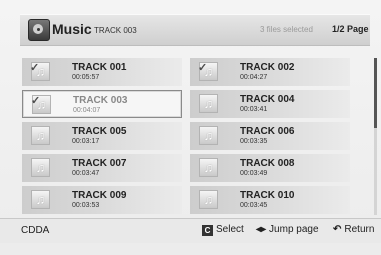 Image resolution: width=381 pixels, height=255 pixels. What do you see at coordinates (286, 29) in the screenshot?
I see `files-selected-count: 3 files selected` at bounding box center [286, 29].